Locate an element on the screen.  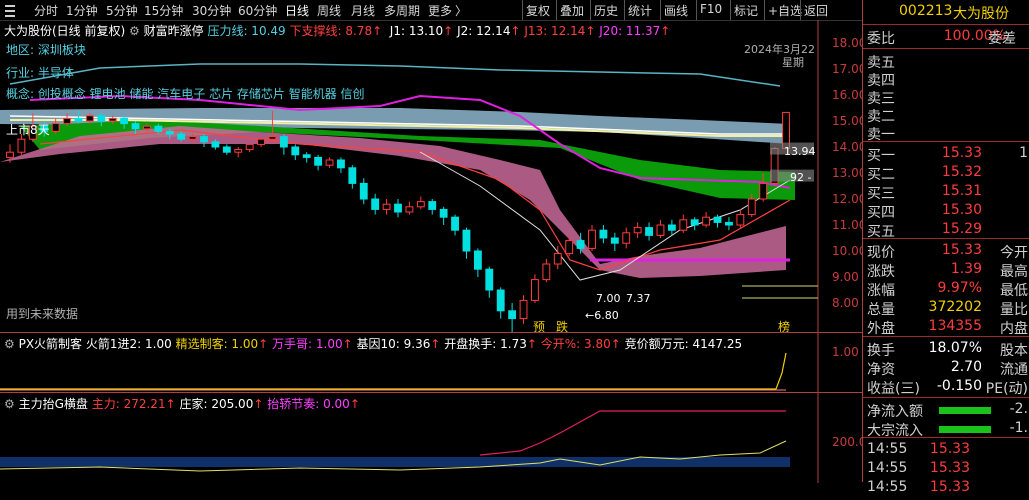
upper-cyan-line is located at coordinates (395, 75).